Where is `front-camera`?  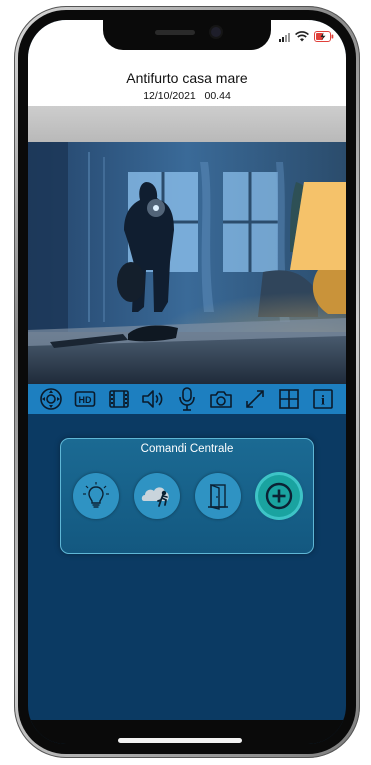 front-camera is located at coordinates (216, 32).